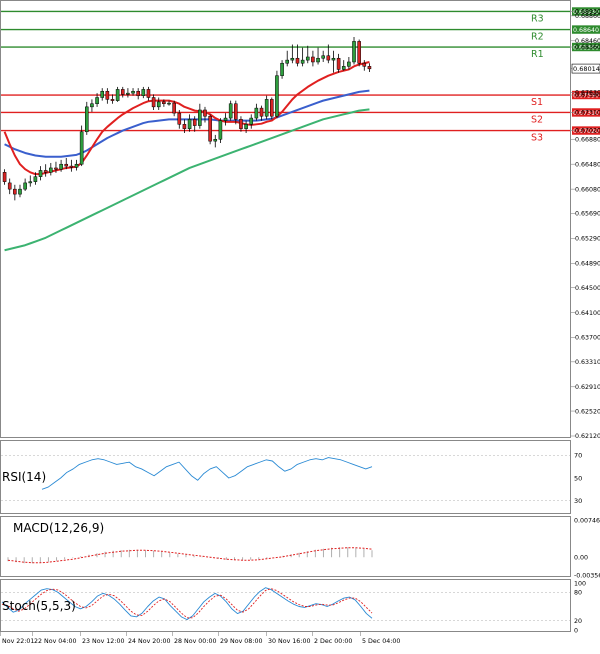 This screenshot has height=654, width=600. I want to click on price-tick-label: 0.64500, so click(587, 288).